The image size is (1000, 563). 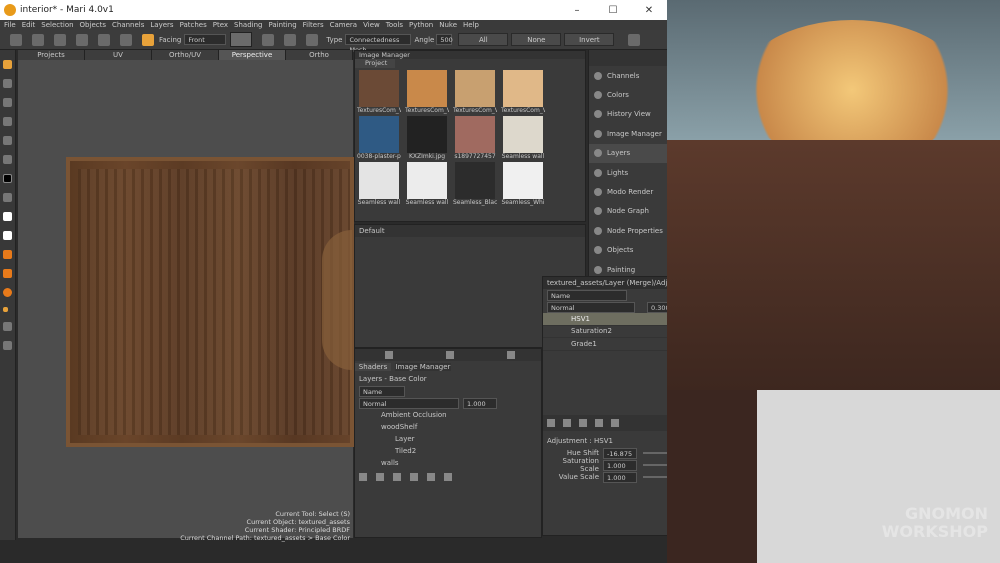 I want to click on transform-icon, so click(x=82, y=39).